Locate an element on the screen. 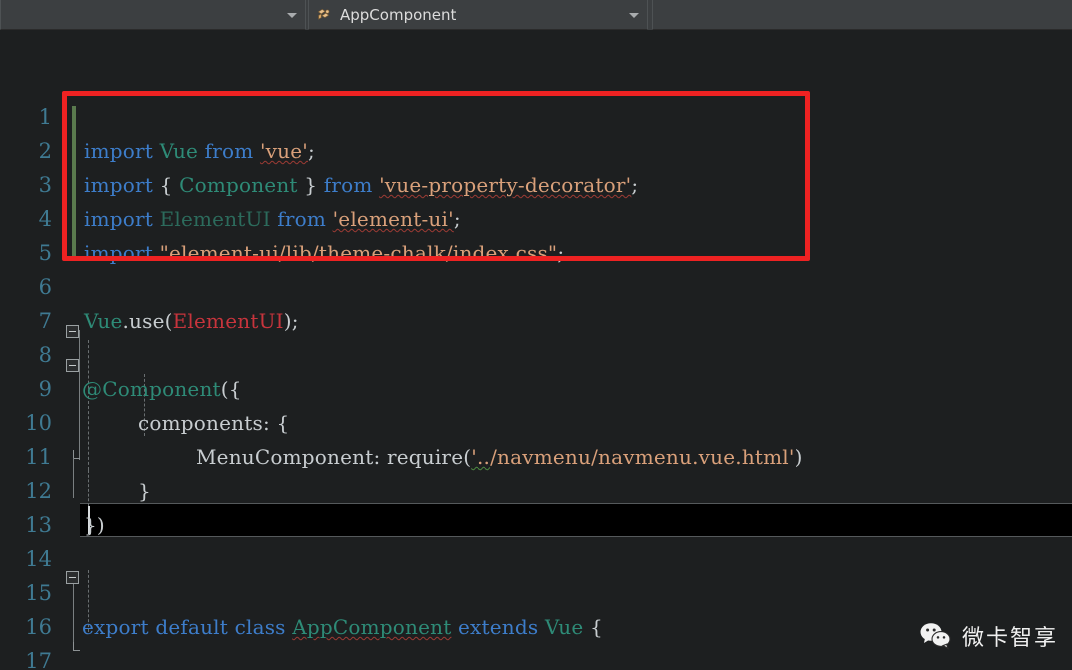 The height and width of the screenshot is (670, 1072). class-icon is located at coordinates (323, 14).